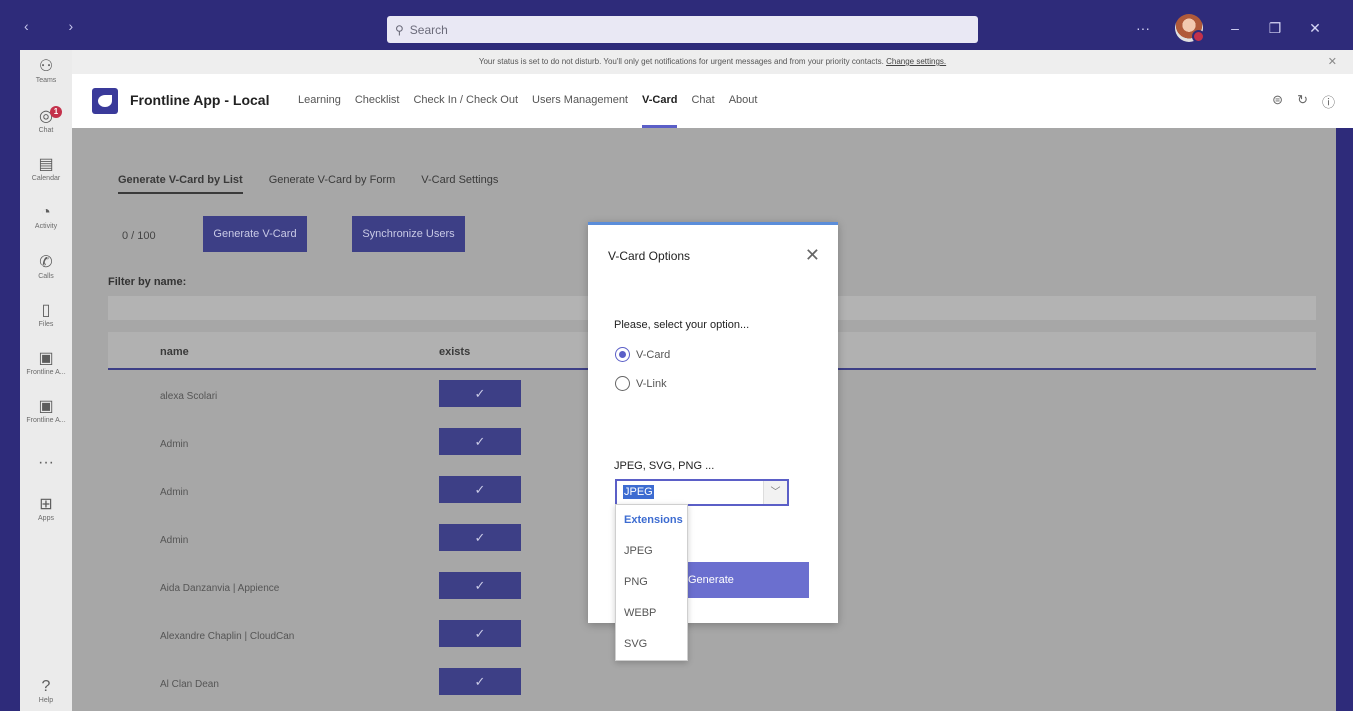  I want to click on tab-about: About, so click(743, 111).